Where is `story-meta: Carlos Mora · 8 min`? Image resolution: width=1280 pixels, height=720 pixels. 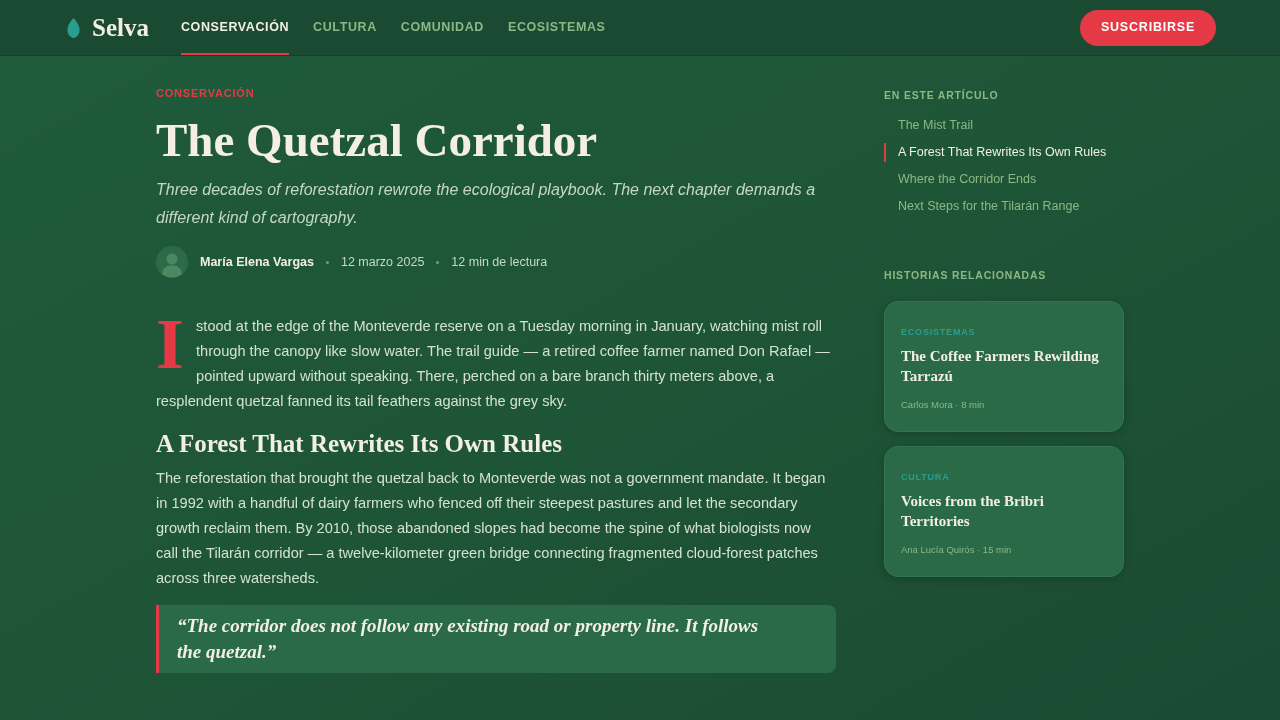
story-meta: Carlos Mora · 8 min is located at coordinates (943, 405).